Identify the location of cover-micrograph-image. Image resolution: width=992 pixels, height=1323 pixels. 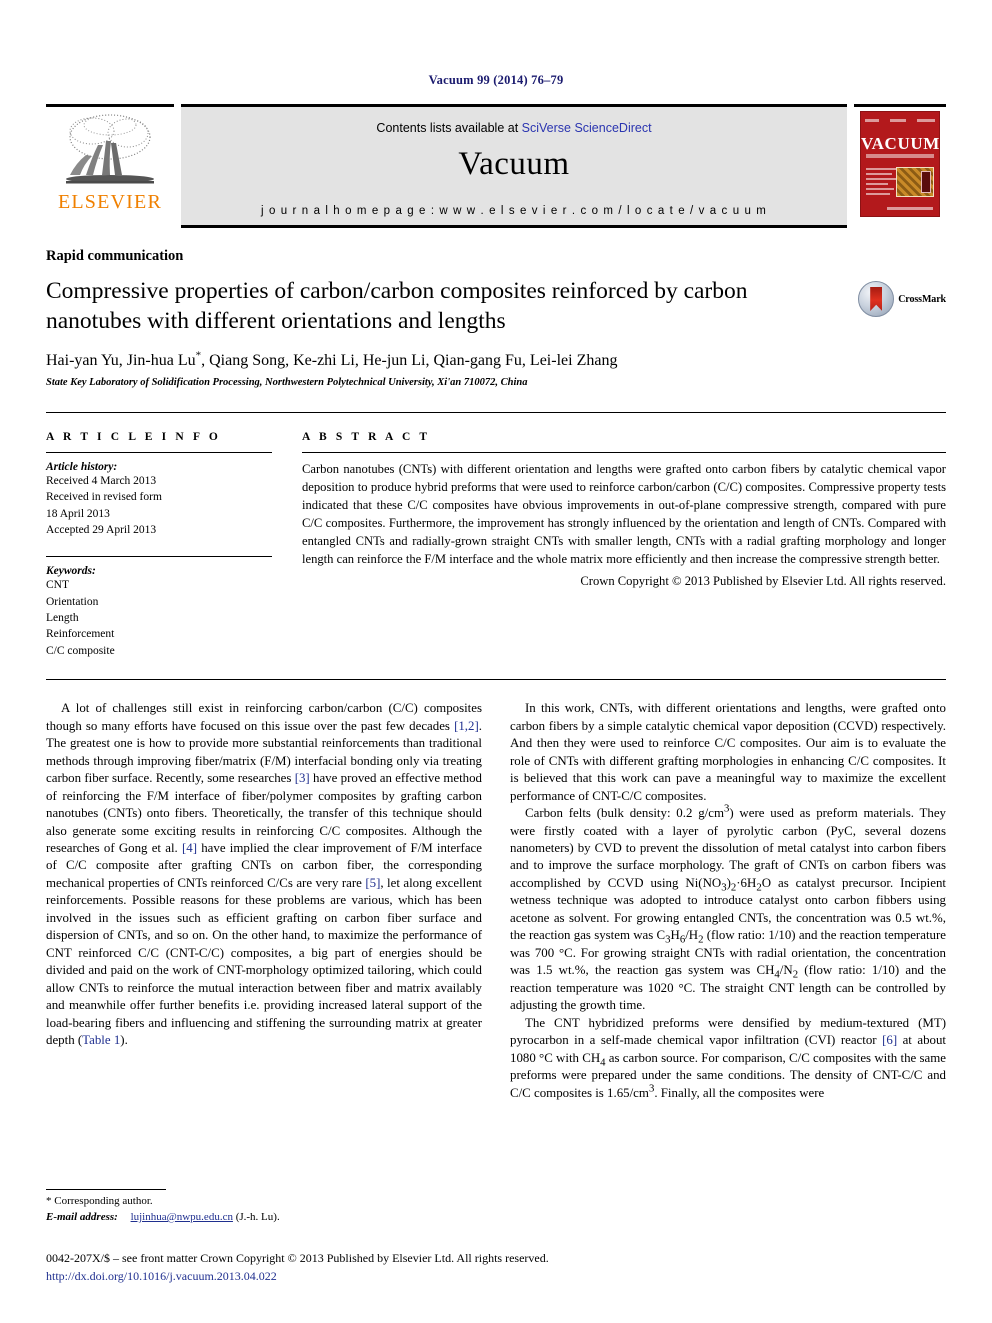
(915, 182).